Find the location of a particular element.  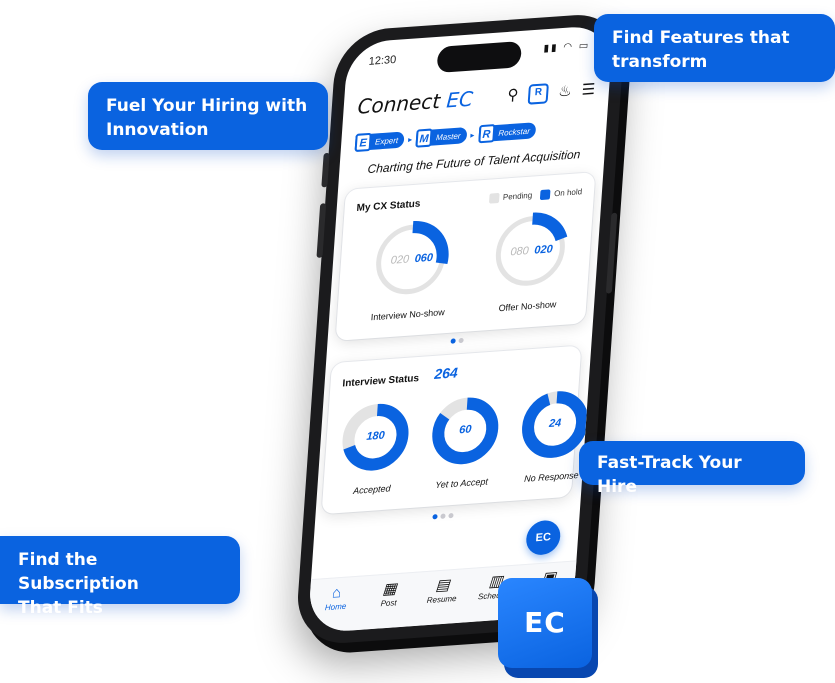

legend-label: On hold is located at coordinates (568, 193).